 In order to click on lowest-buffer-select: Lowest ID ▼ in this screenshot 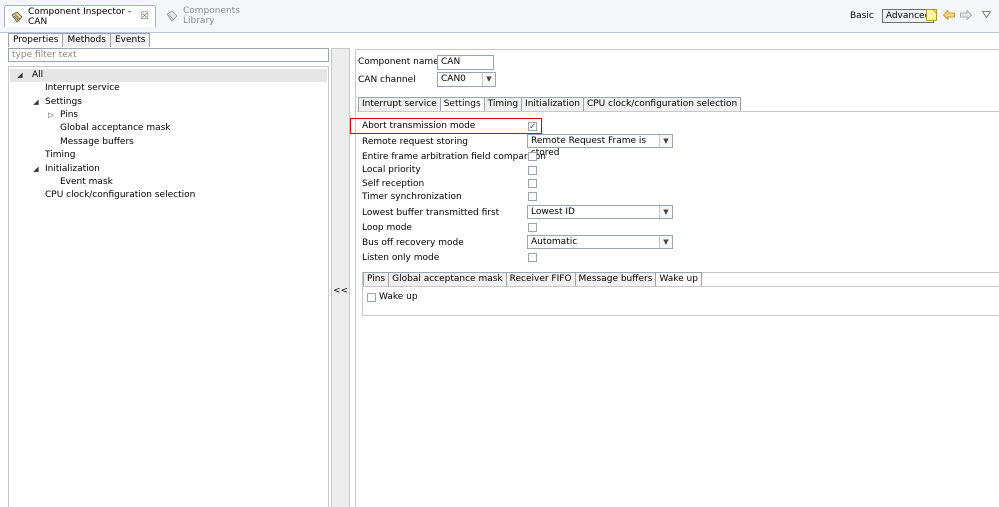, I will do `click(600, 212)`.